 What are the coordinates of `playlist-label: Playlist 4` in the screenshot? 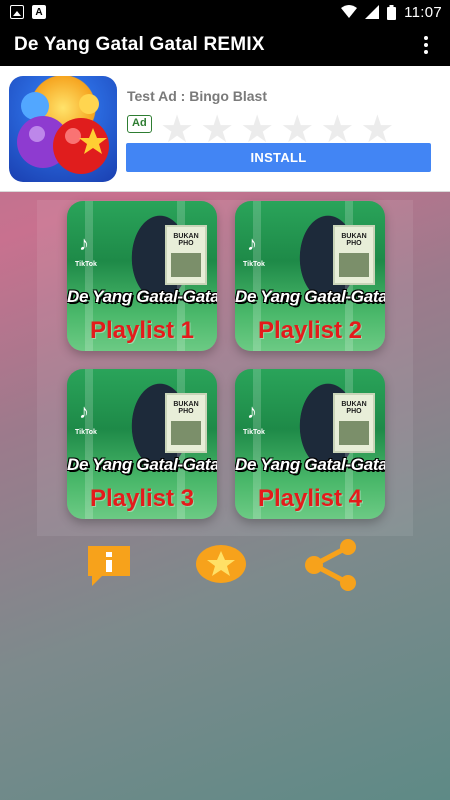 It's located at (310, 498).